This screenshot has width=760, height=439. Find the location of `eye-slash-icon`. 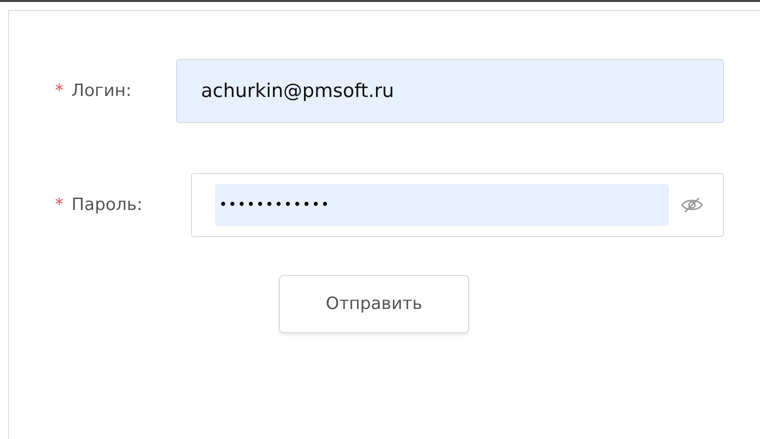

eye-slash-icon is located at coordinates (692, 205).